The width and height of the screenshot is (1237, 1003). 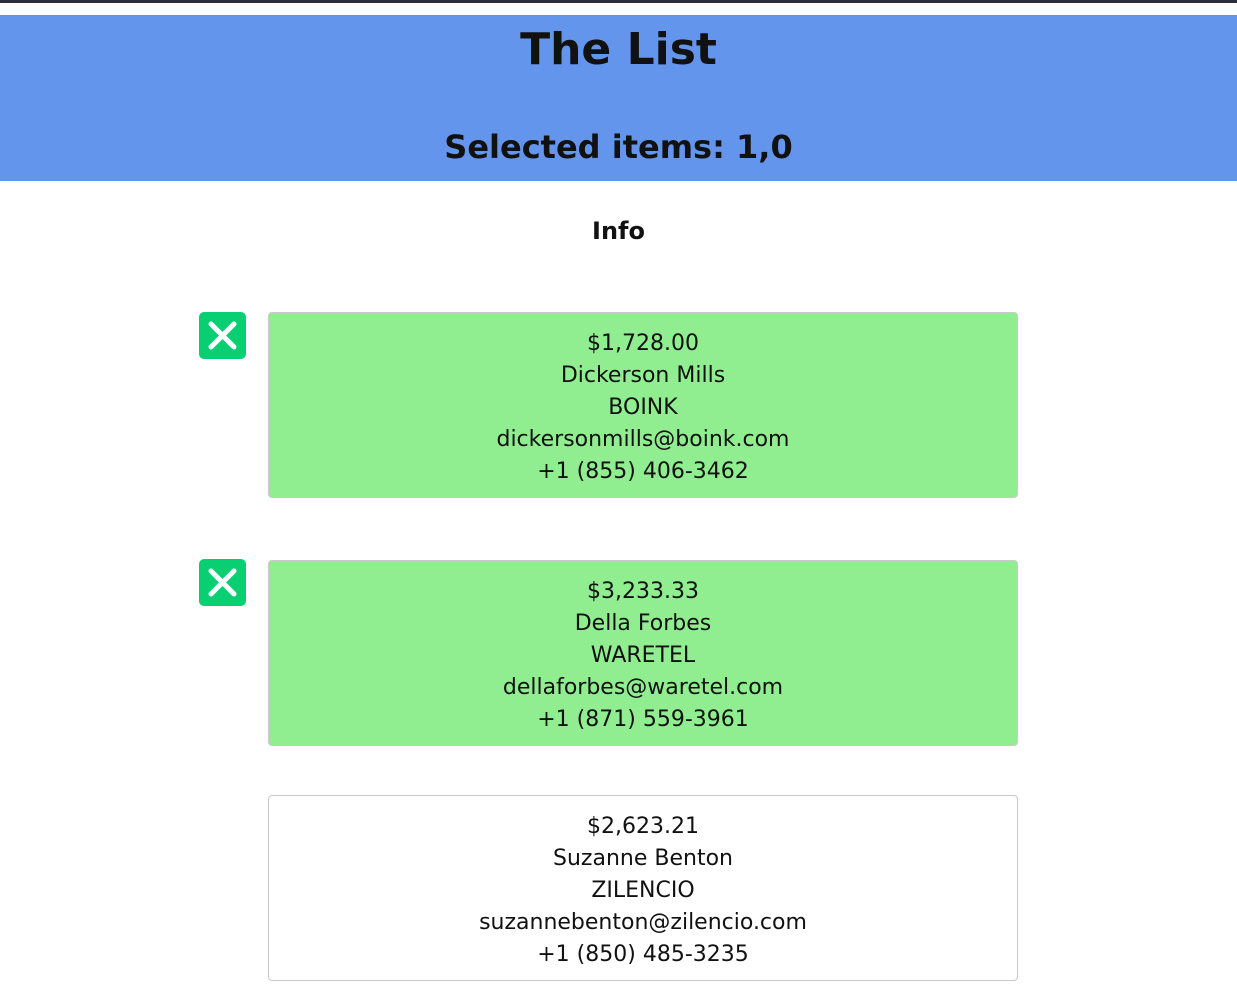 I want to click on page-title: The List, so click(x=618, y=49).